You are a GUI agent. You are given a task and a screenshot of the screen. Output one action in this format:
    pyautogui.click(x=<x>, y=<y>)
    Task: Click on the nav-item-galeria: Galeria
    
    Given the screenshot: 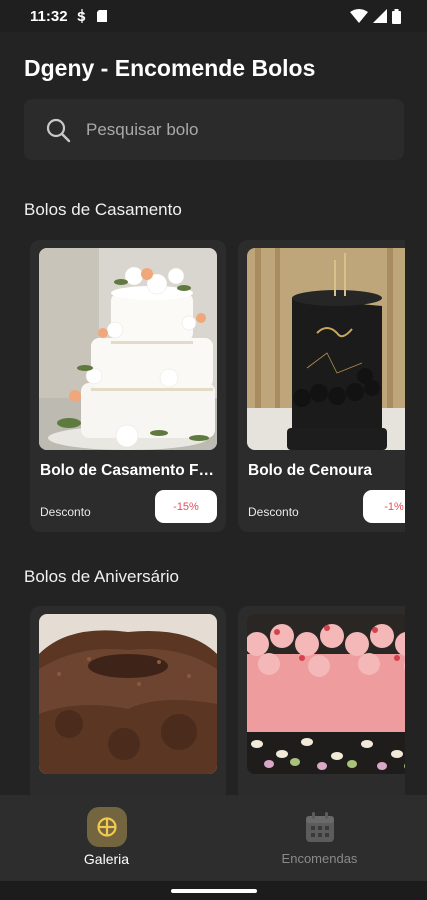 What is the action you would take?
    pyautogui.click(x=106, y=838)
    